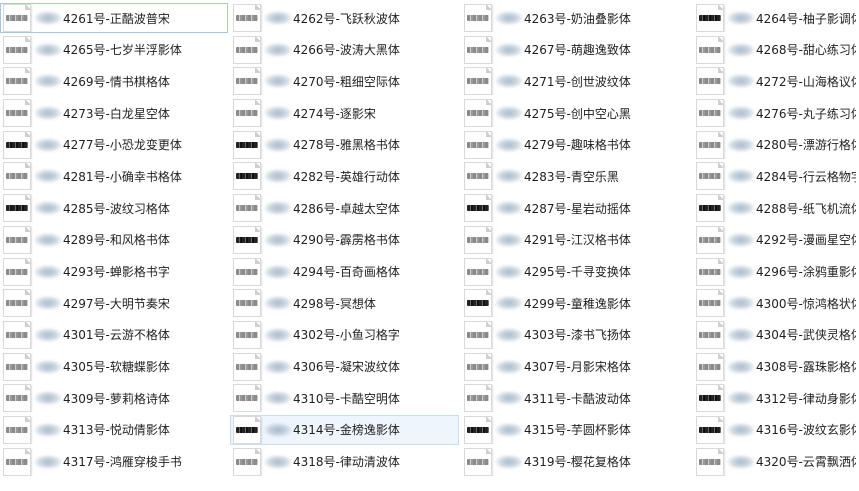 The image size is (859, 491). Describe the element at coordinates (114, 81) in the screenshot. I see `file-item: 4269号-情书棋格体` at that location.